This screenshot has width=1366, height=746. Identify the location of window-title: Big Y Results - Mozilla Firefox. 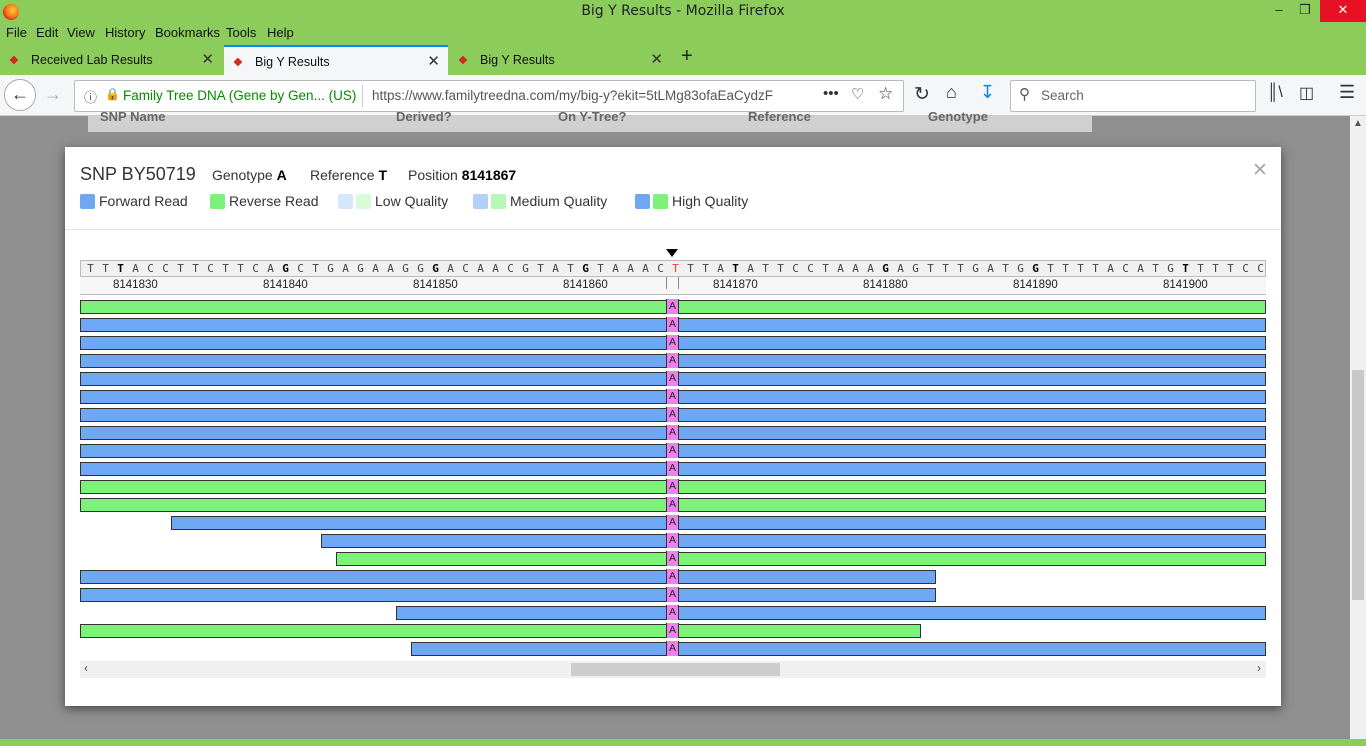
(683, 11).